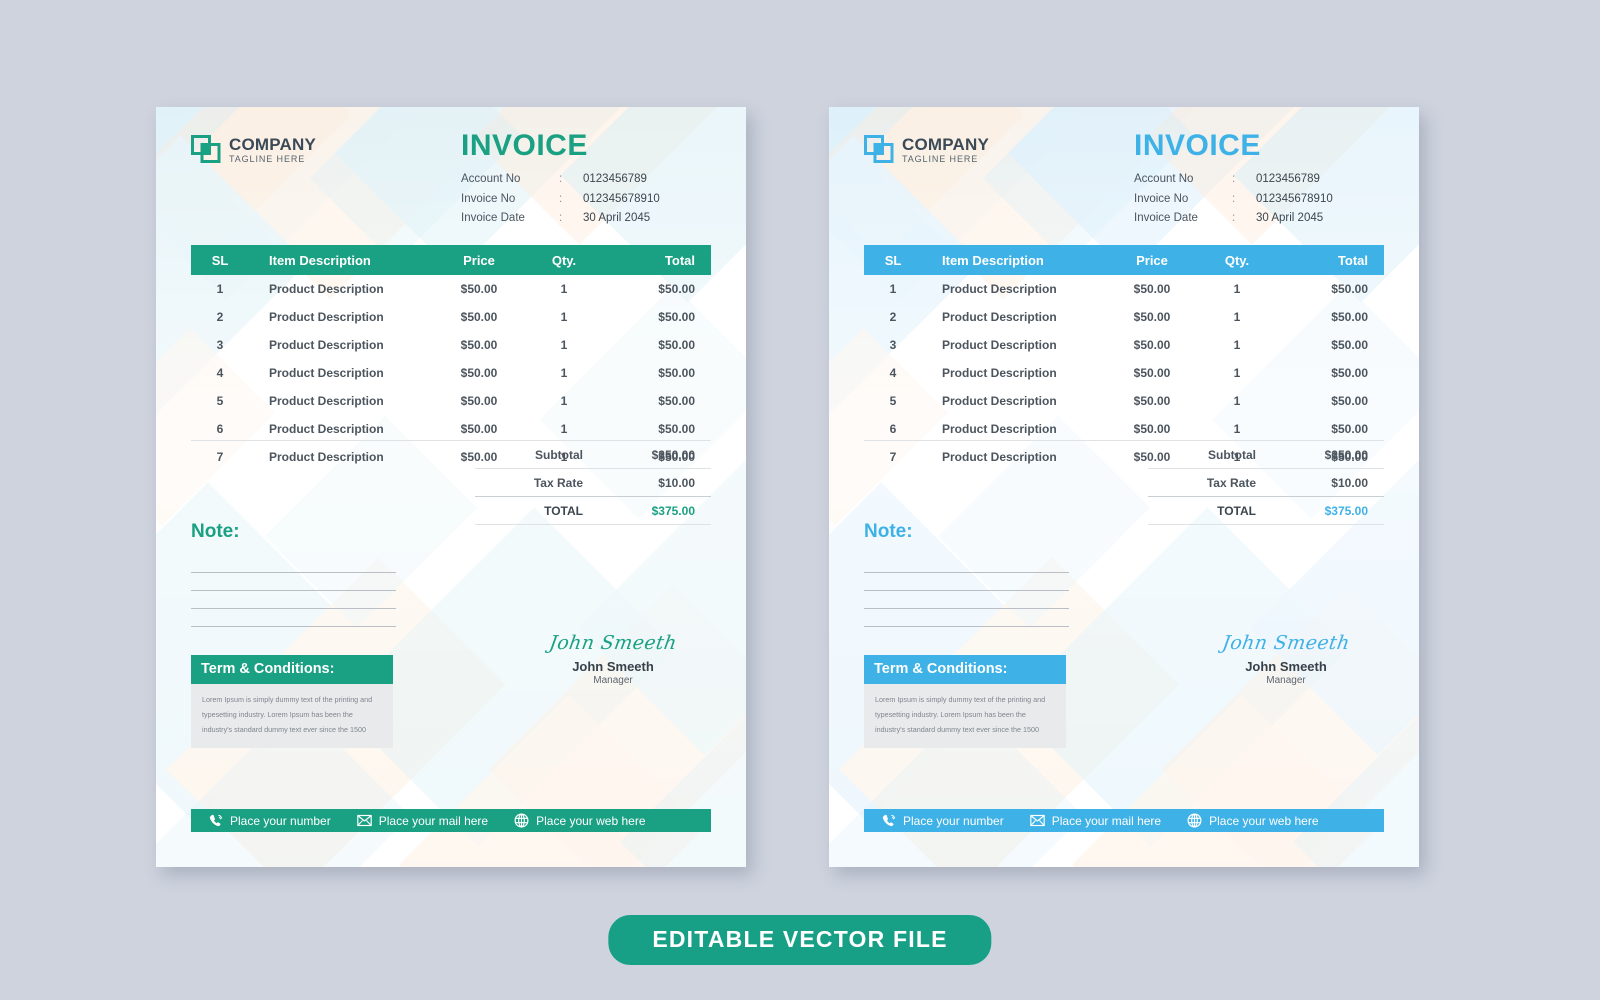  I want to click on invoice-title: INVOICE, so click(524, 145).